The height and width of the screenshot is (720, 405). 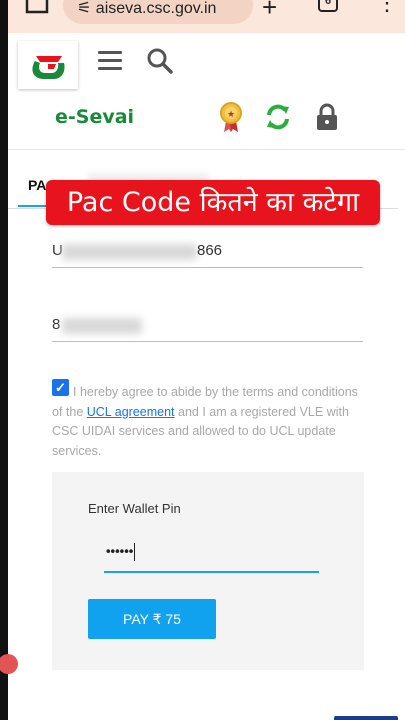 What do you see at coordinates (207, 327) in the screenshot?
I see `mobile-number-field: 8` at bounding box center [207, 327].